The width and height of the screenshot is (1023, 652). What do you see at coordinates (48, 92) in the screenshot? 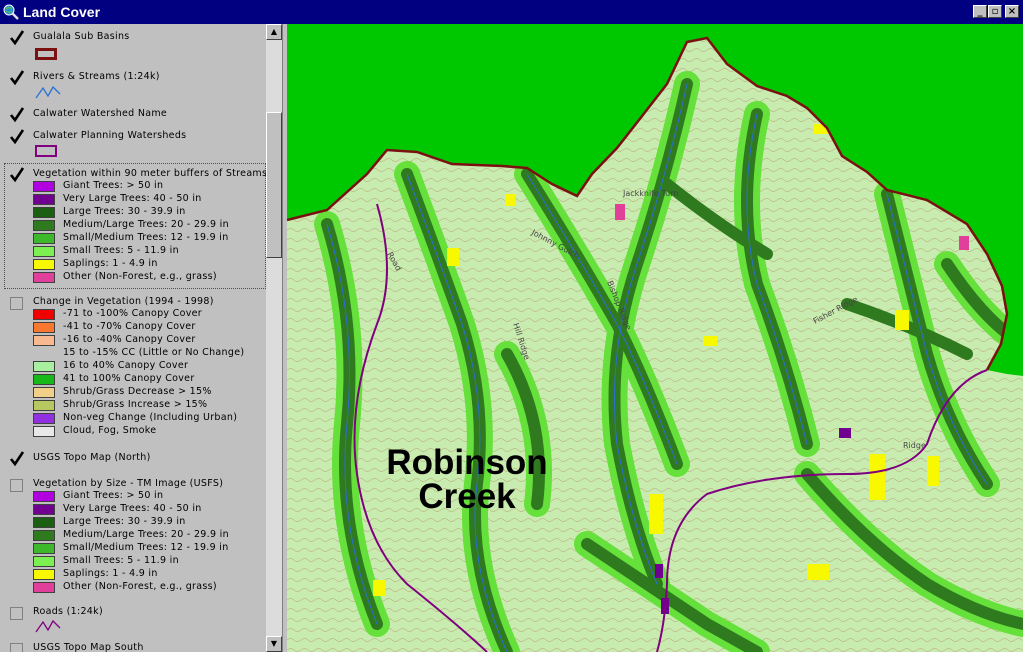
I see `stream-line-symbol` at bounding box center [48, 92].